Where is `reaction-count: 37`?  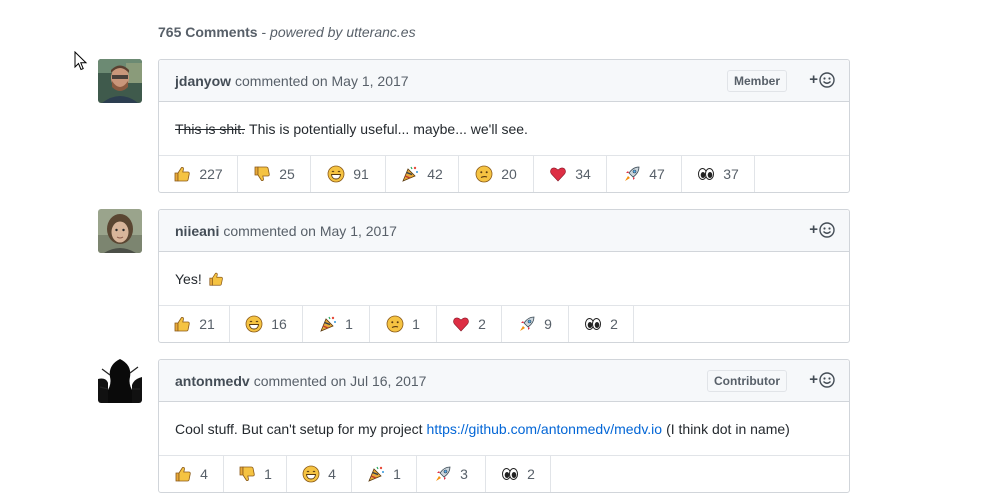
reaction-count: 37 is located at coordinates (731, 174).